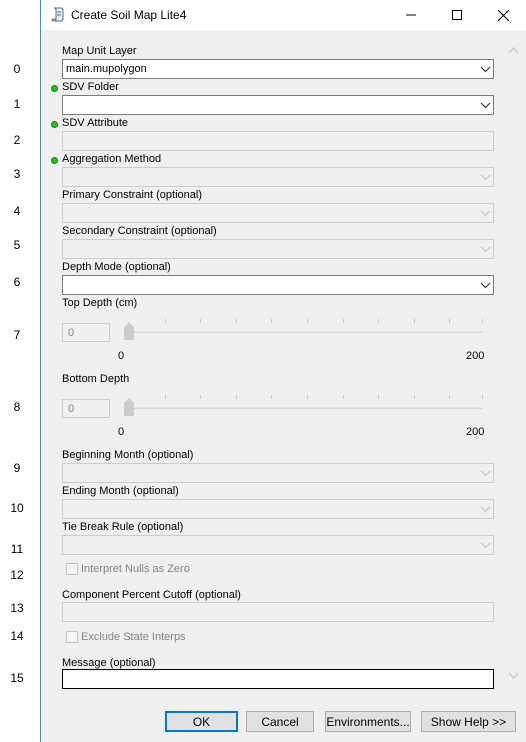  I want to click on slider-thumb, so click(129, 407).